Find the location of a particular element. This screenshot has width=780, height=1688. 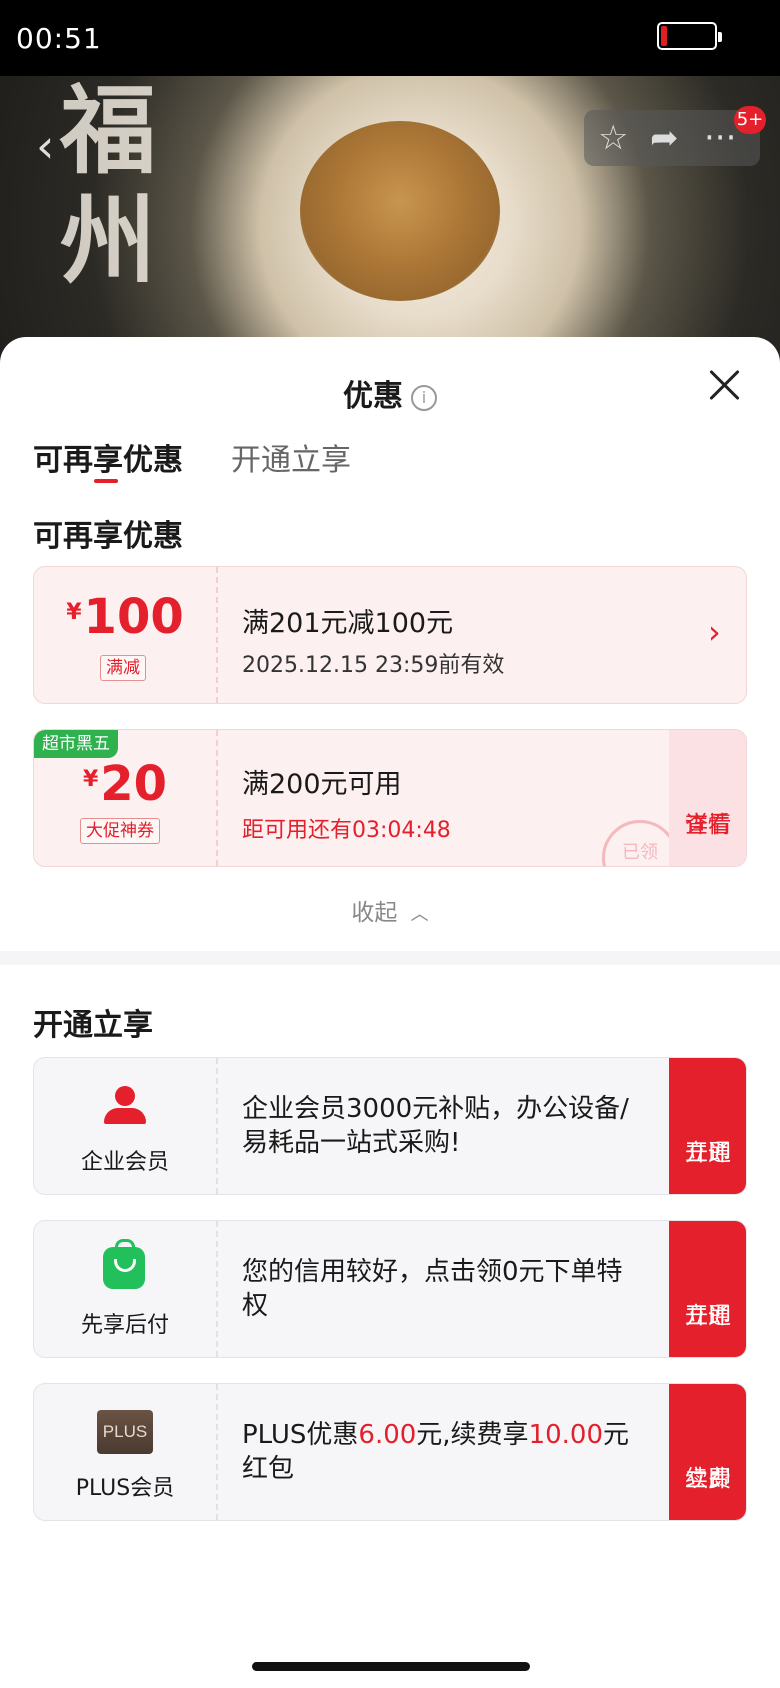

membership-description: 您的信用较好，点击领0元下单特权 is located at coordinates (432, 1289).